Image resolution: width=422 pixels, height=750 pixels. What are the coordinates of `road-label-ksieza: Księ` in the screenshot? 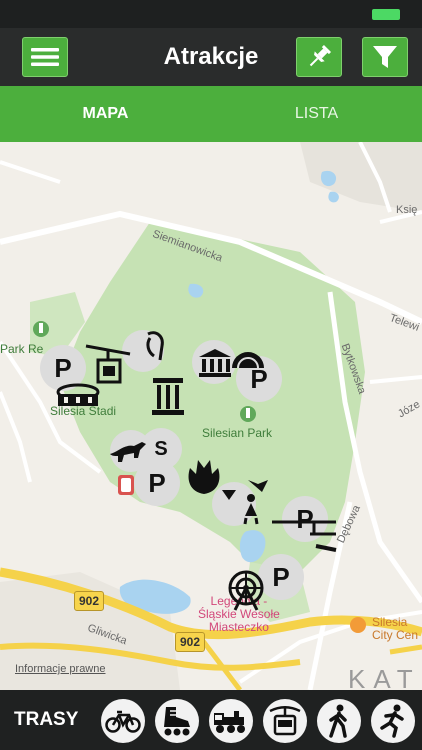 It's located at (407, 210).